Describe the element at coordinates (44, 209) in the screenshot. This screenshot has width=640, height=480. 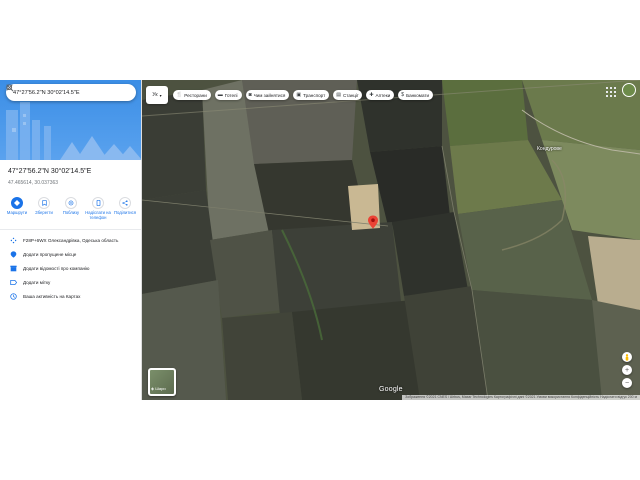
I see `save-button: Зберегти` at that location.